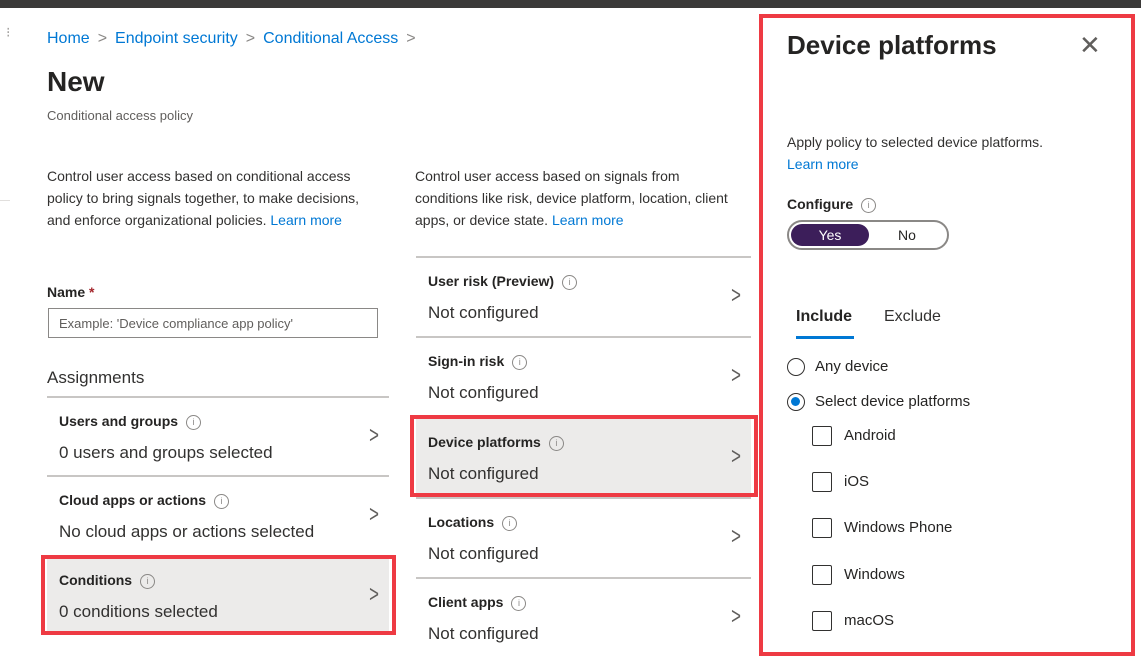  What do you see at coordinates (68, 38) in the screenshot?
I see `breadcrumb-home: Home` at bounding box center [68, 38].